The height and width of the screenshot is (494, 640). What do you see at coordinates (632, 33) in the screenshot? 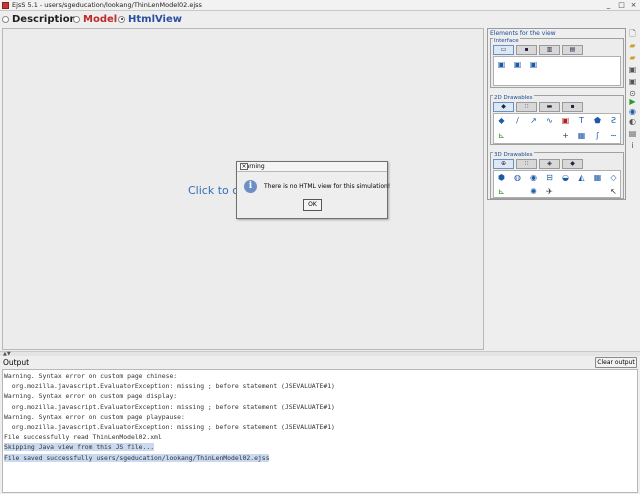
I see `new-file-icon: 🗋` at bounding box center [632, 33].